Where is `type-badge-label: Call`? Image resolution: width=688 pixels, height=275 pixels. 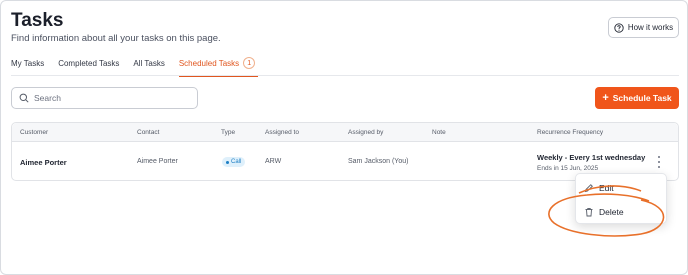 type-badge-label: Call is located at coordinates (236, 162).